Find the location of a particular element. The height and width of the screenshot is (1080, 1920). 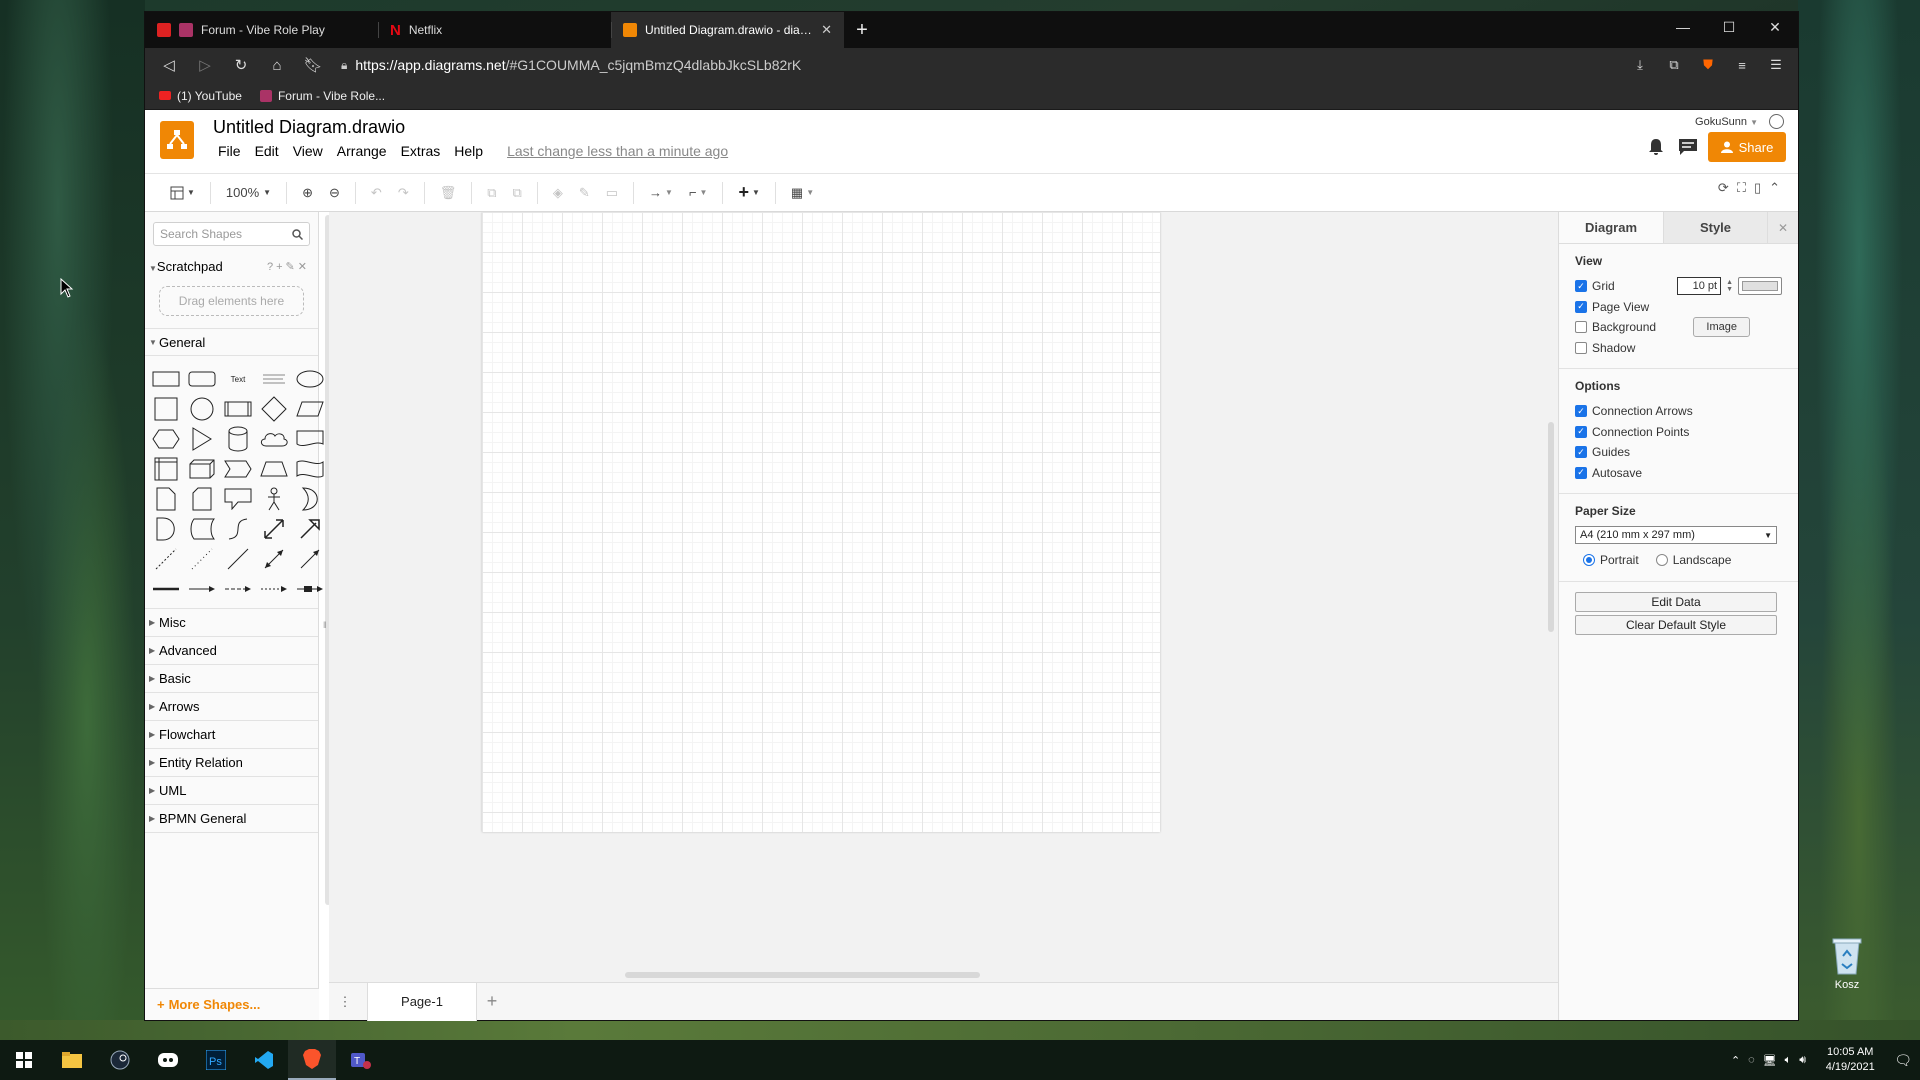

shape-diamond is located at coordinates (274, 409).